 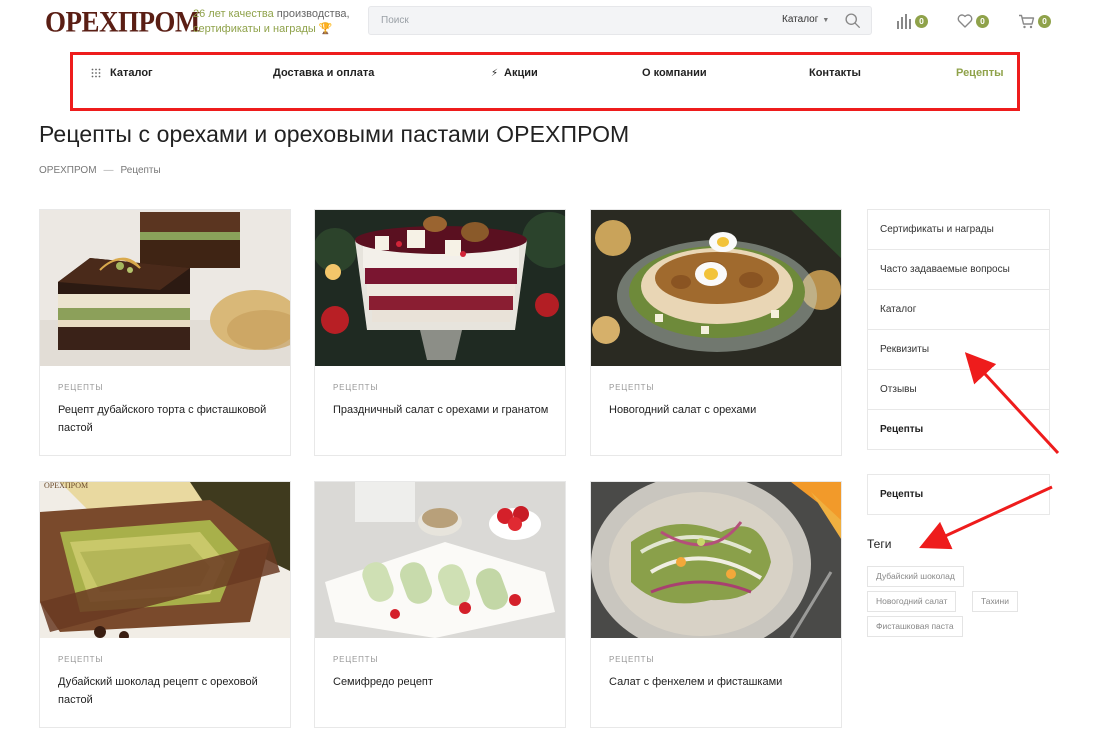 I want to click on cart-count-badge: 0, so click(x=1044, y=21).